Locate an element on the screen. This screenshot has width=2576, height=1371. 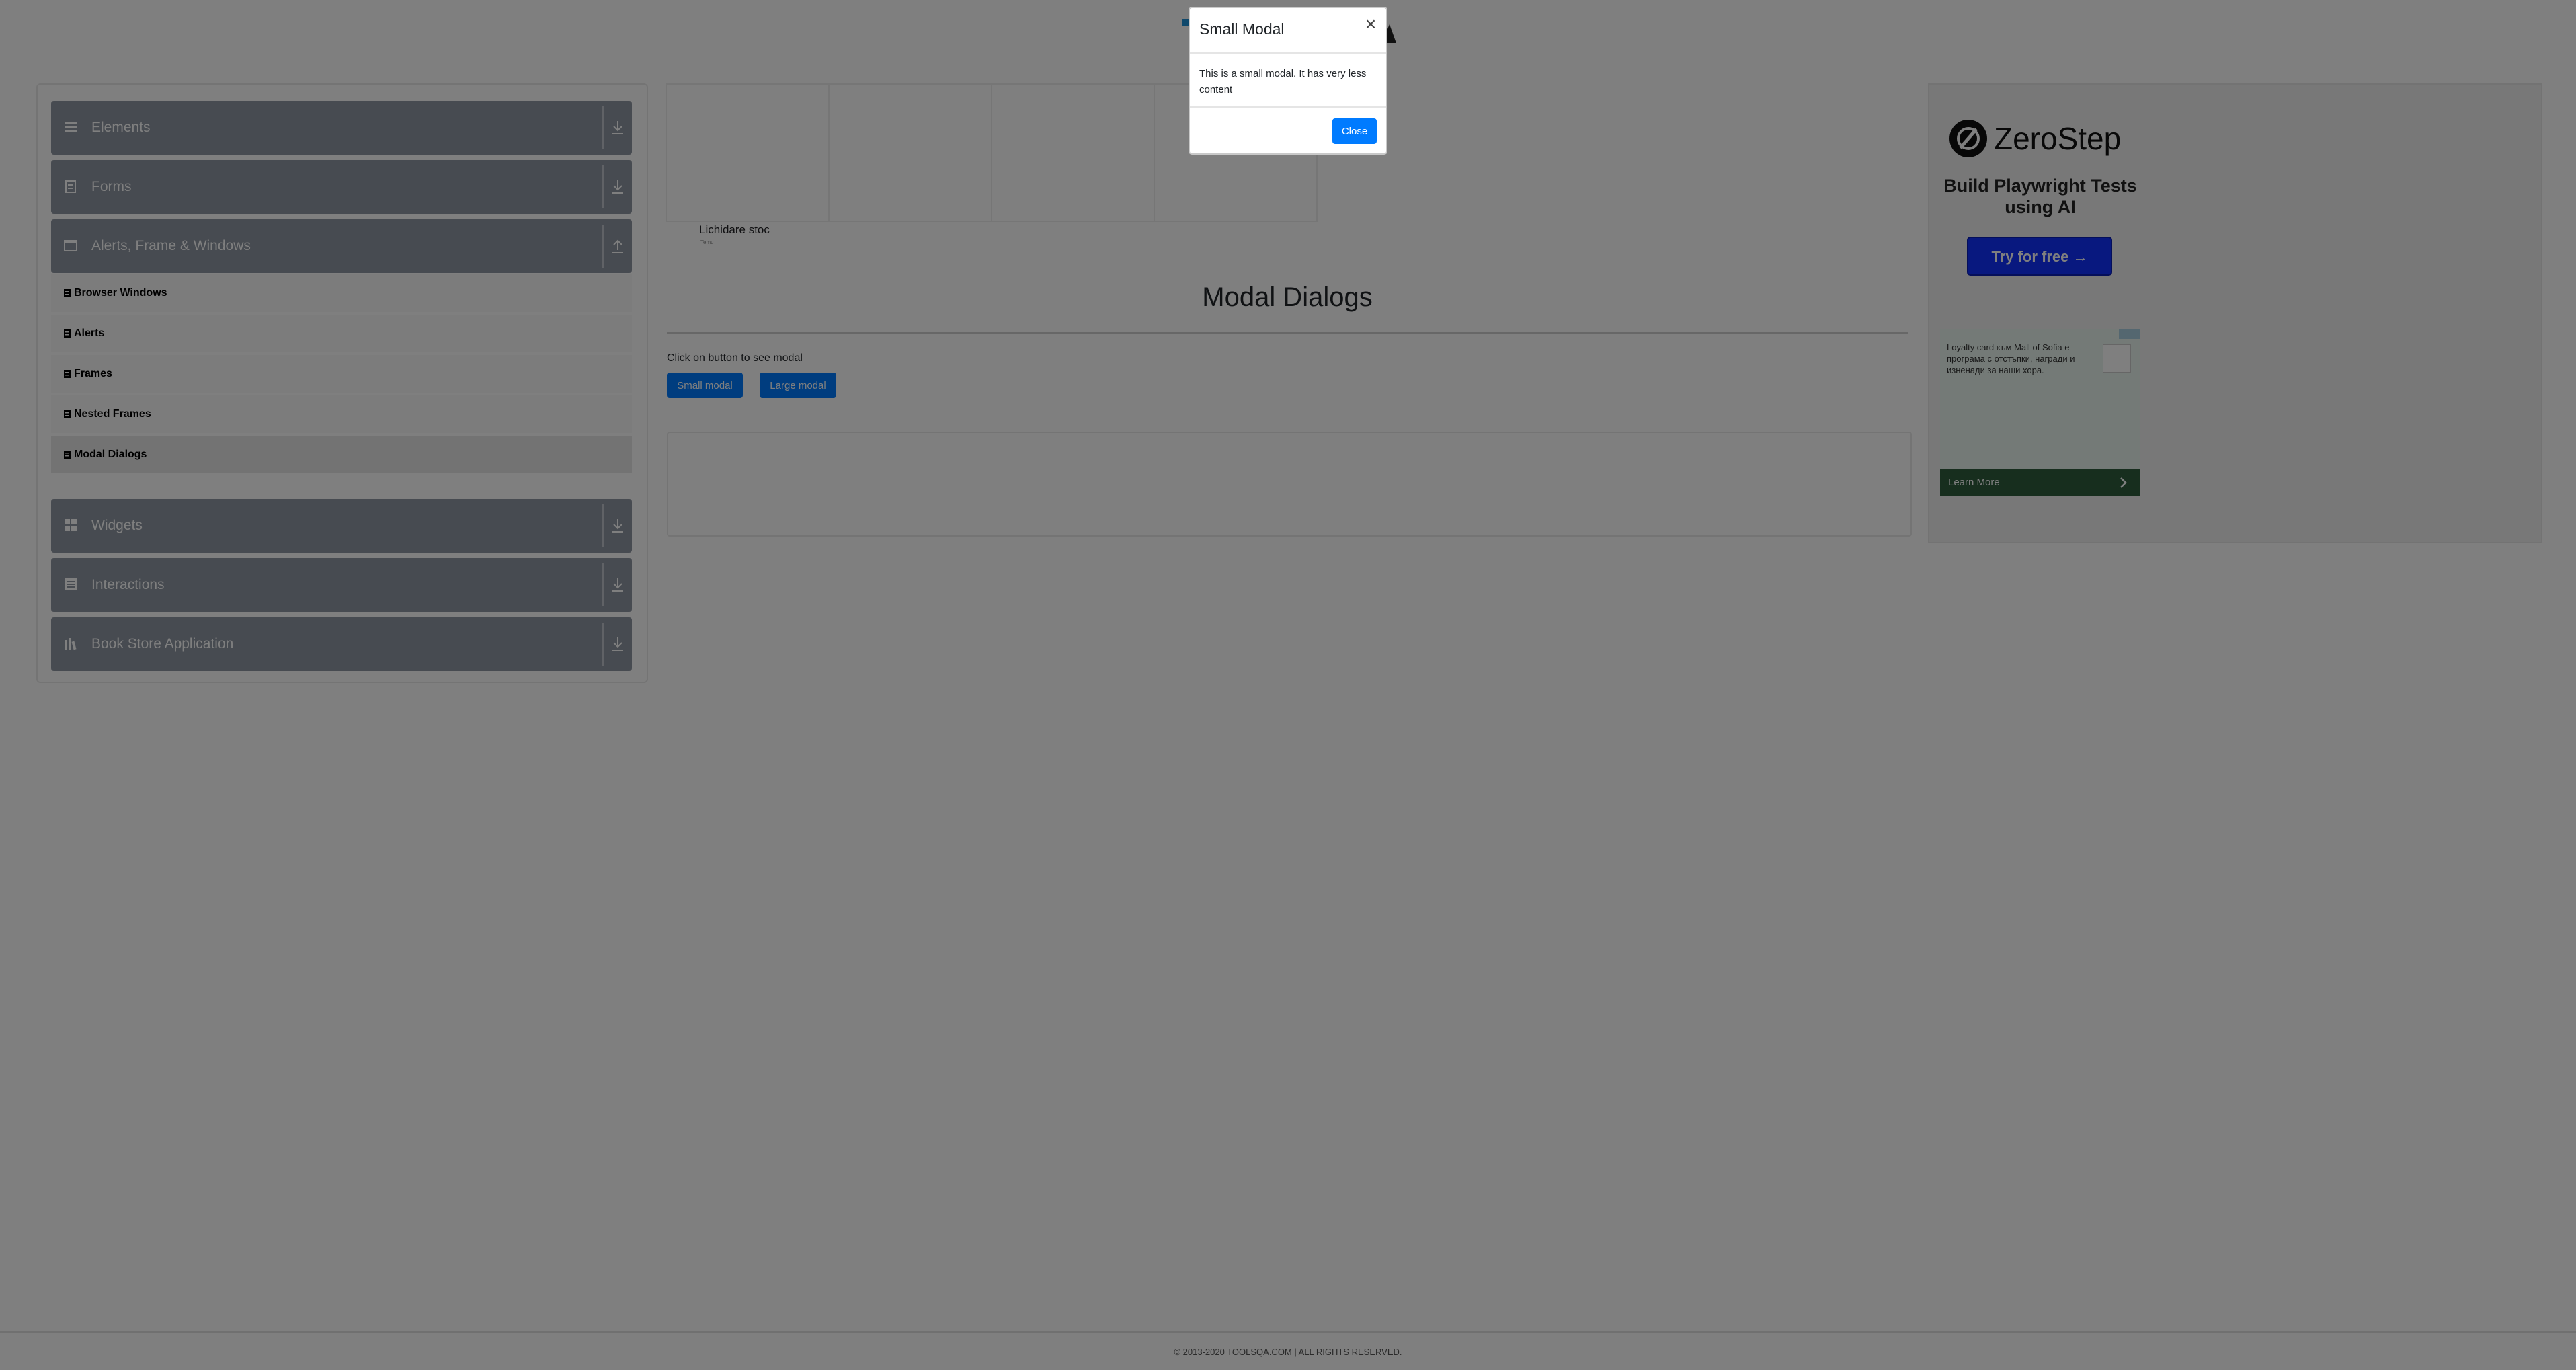
close-icon: × is located at coordinates (1370, 24).